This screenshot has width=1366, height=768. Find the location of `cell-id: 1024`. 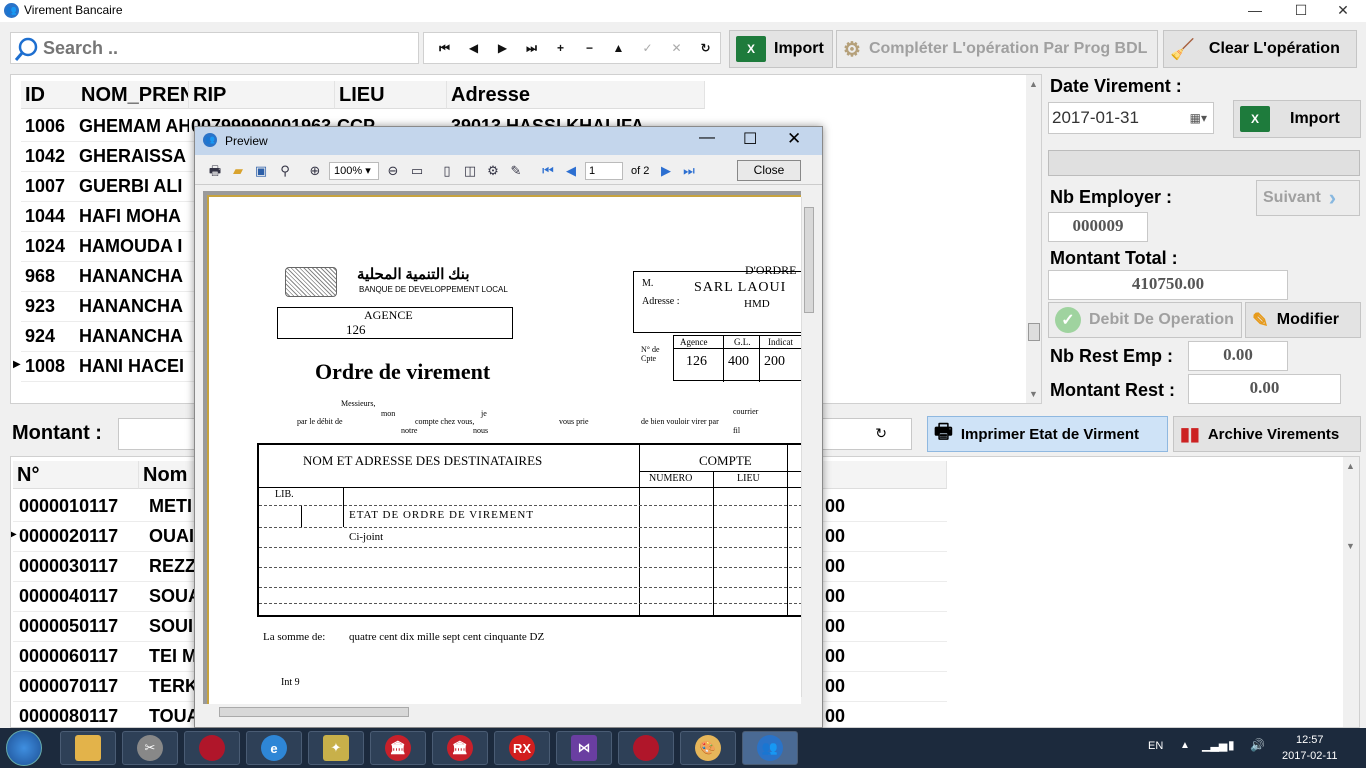

cell-id: 1024 is located at coordinates (51, 246).